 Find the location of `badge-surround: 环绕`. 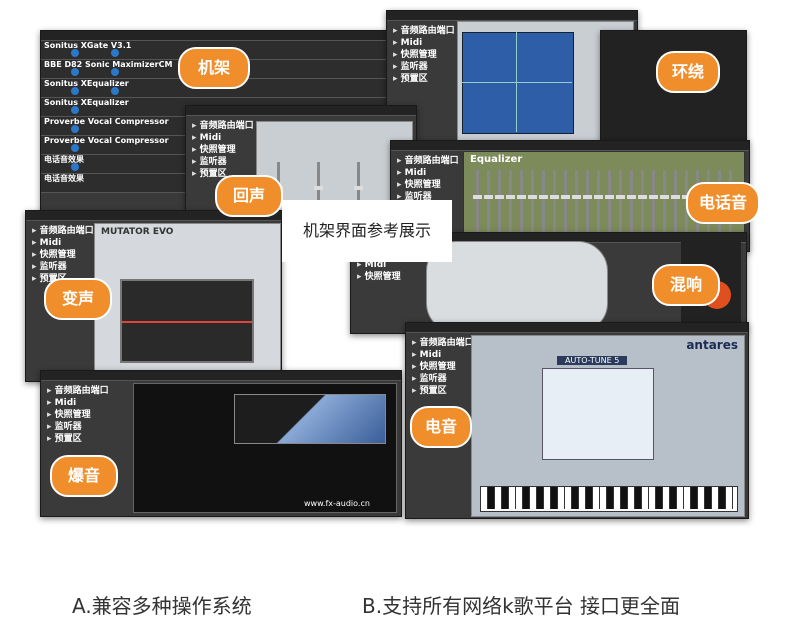

badge-surround: 环绕 is located at coordinates (688, 72).